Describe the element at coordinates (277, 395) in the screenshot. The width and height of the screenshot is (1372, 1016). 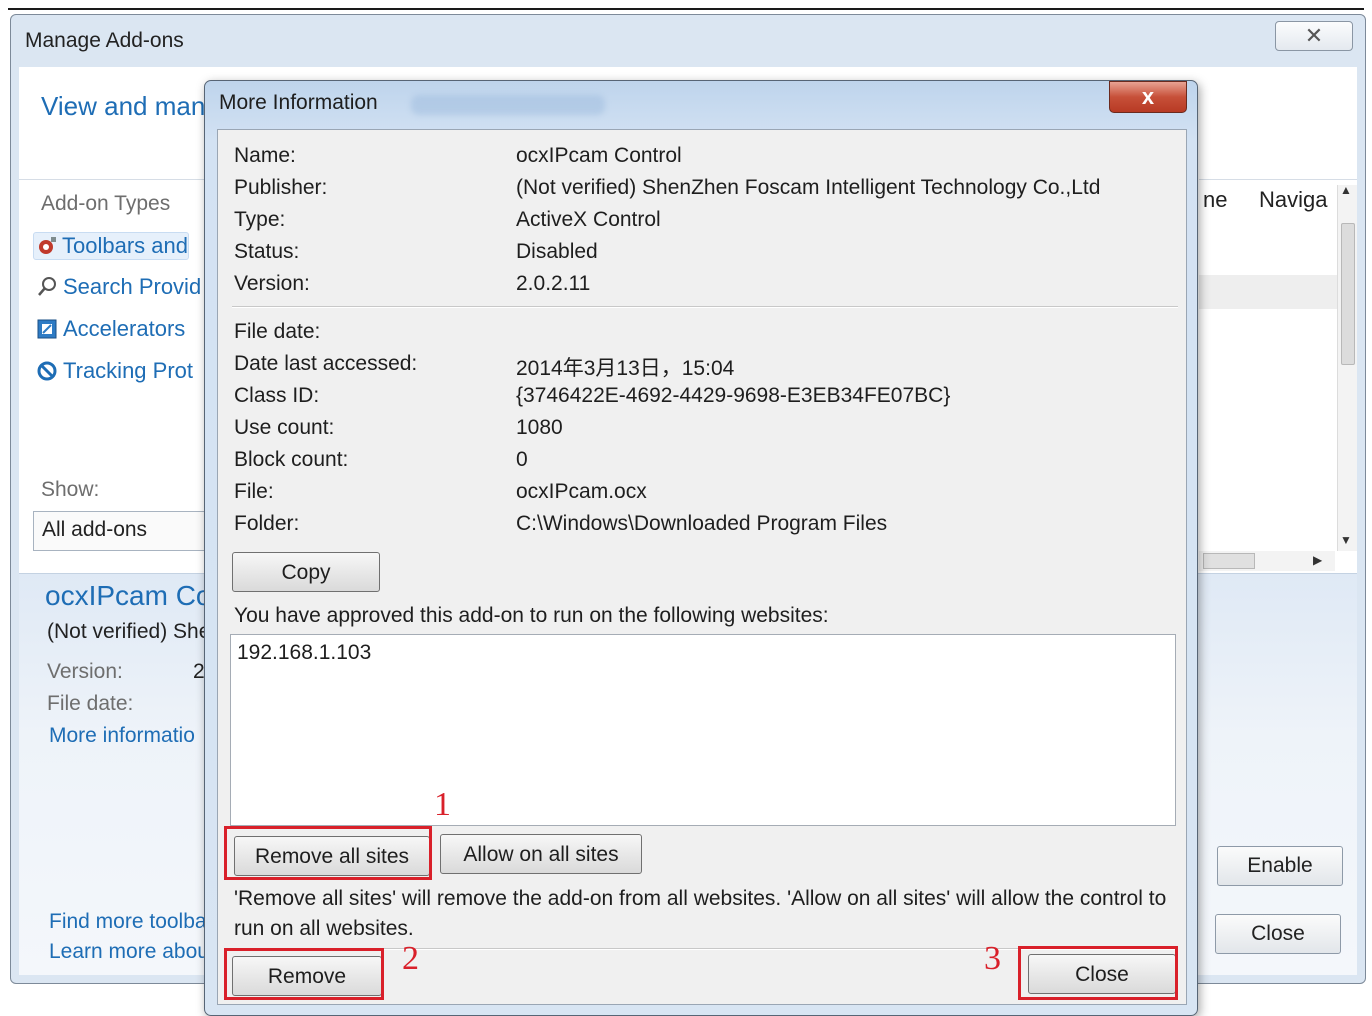
I see `class-id-label: Class ID:` at that location.